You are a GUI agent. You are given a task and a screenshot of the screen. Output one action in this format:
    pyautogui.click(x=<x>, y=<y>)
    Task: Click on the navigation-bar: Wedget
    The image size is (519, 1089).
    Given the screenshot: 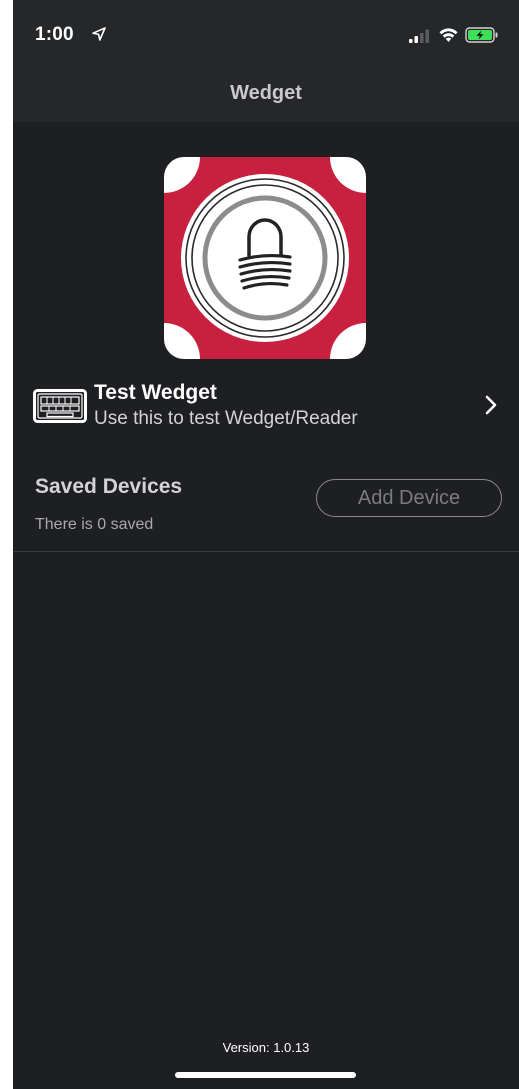 What is the action you would take?
    pyautogui.click(x=266, y=95)
    